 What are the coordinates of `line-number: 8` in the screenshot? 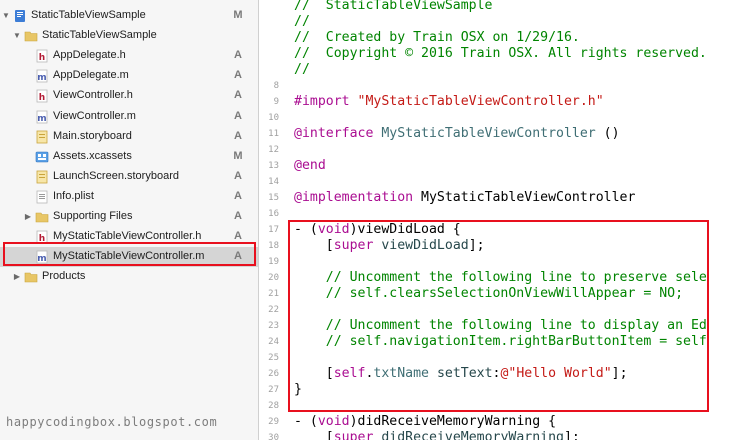 It's located at (276, 86).